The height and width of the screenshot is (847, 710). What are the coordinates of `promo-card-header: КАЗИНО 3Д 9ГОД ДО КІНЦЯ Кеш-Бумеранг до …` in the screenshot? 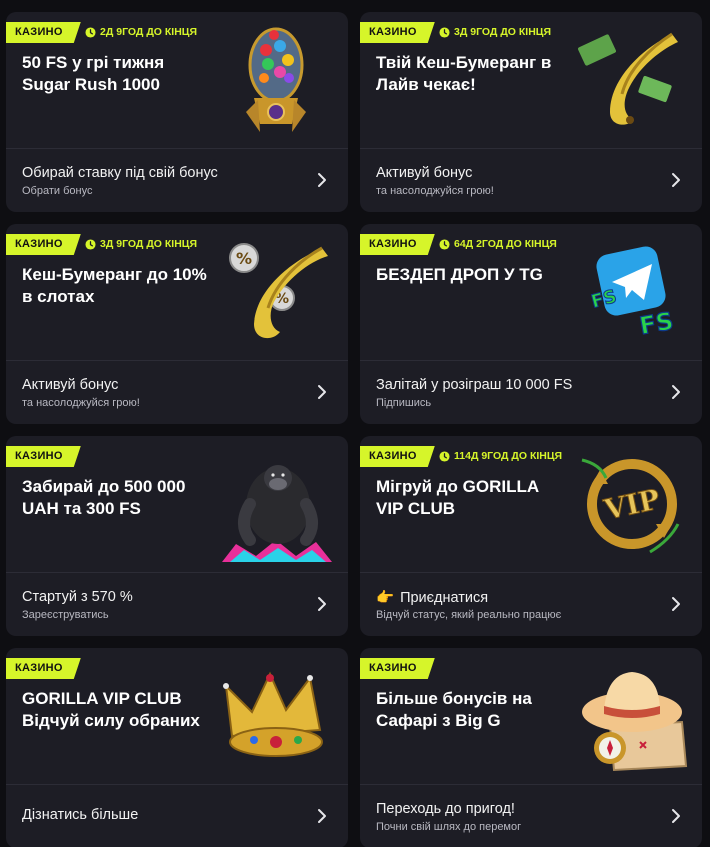 It's located at (177, 292).